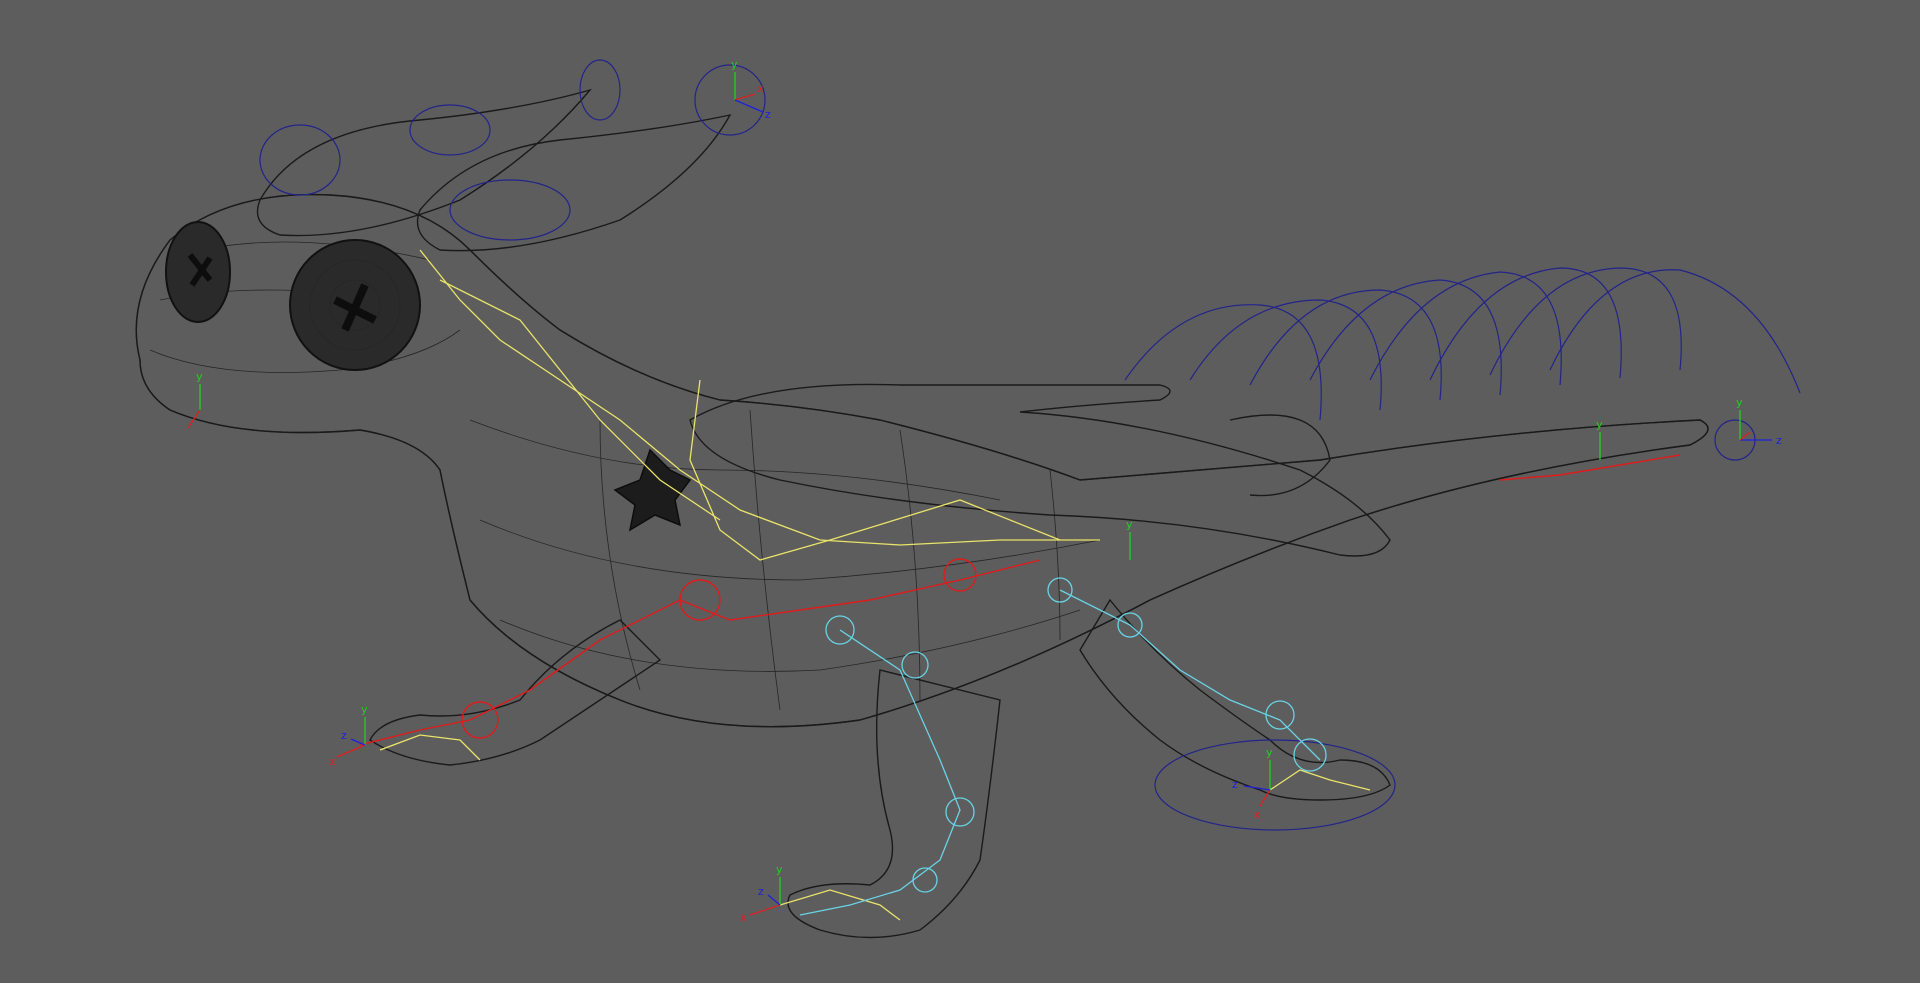  I want to click on ear-meshes, so click(494, 170).